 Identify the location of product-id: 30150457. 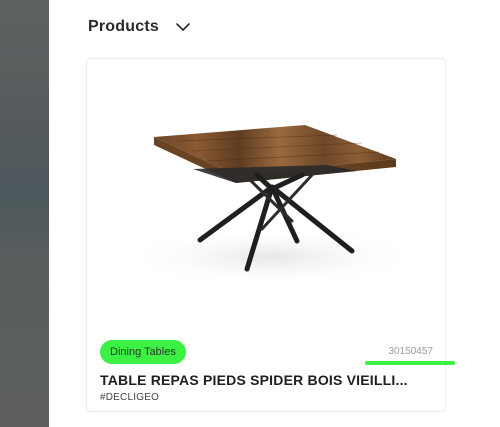
(411, 351).